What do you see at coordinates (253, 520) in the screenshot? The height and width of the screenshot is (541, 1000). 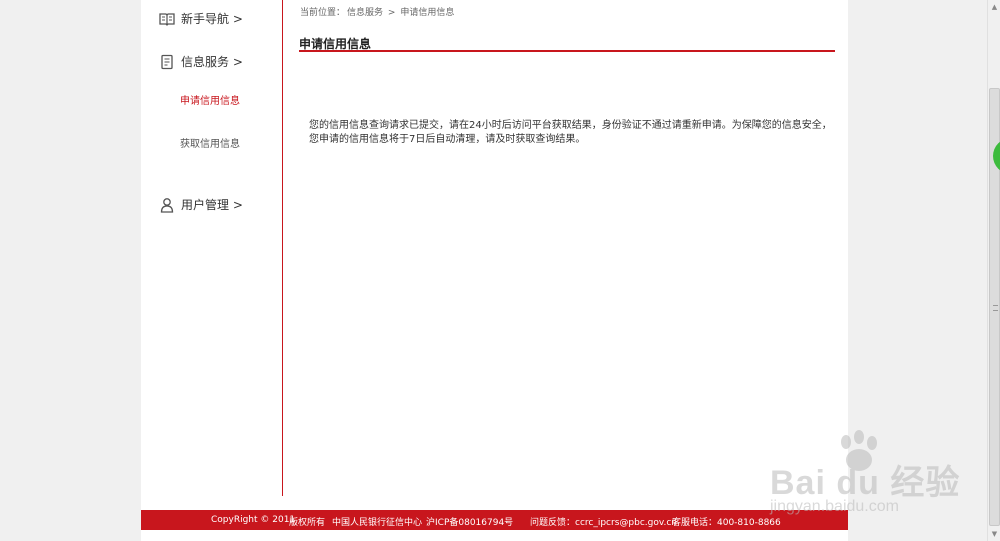 I see `footer-copyright: CopyRight © 2011` at bounding box center [253, 520].